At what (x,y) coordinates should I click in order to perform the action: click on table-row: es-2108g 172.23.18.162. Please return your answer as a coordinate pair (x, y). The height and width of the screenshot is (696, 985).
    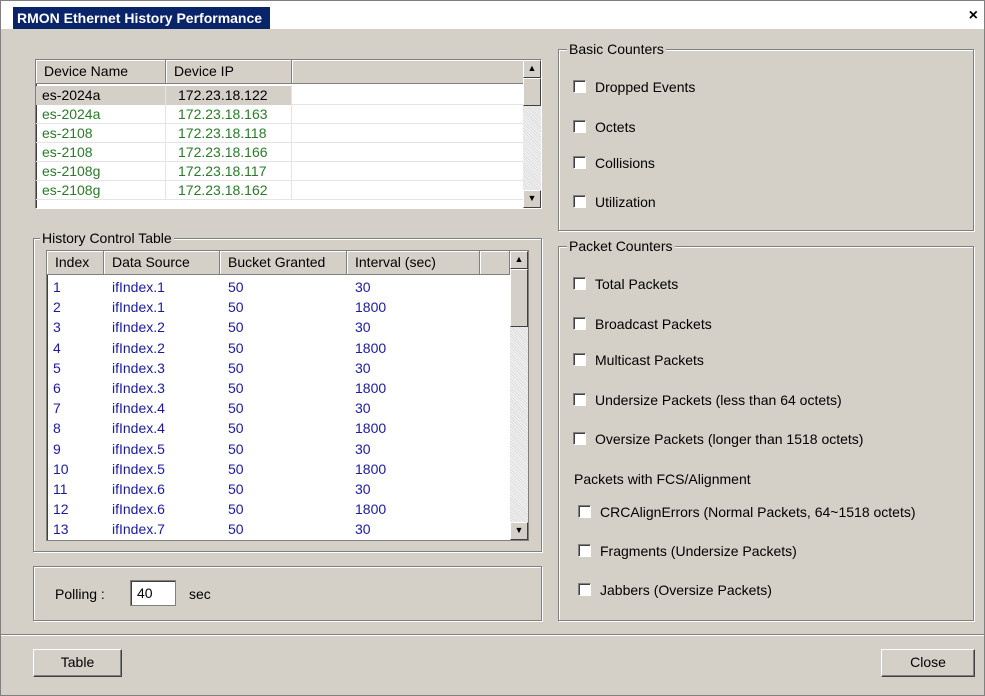
    Looking at the image, I should click on (279, 190).